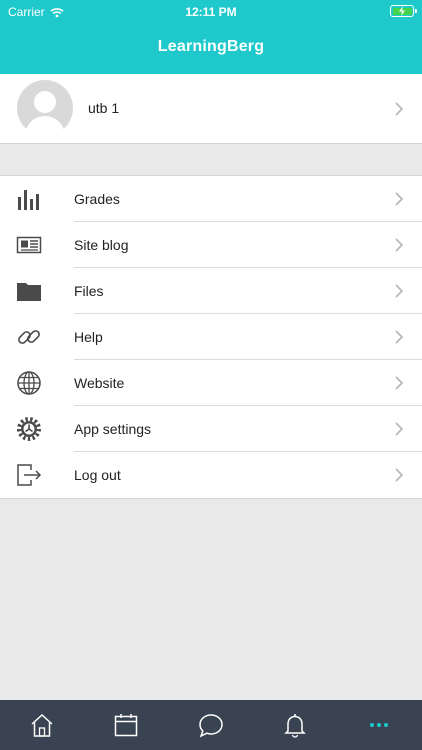  I want to click on menu-item-label: Grades, so click(97, 199).